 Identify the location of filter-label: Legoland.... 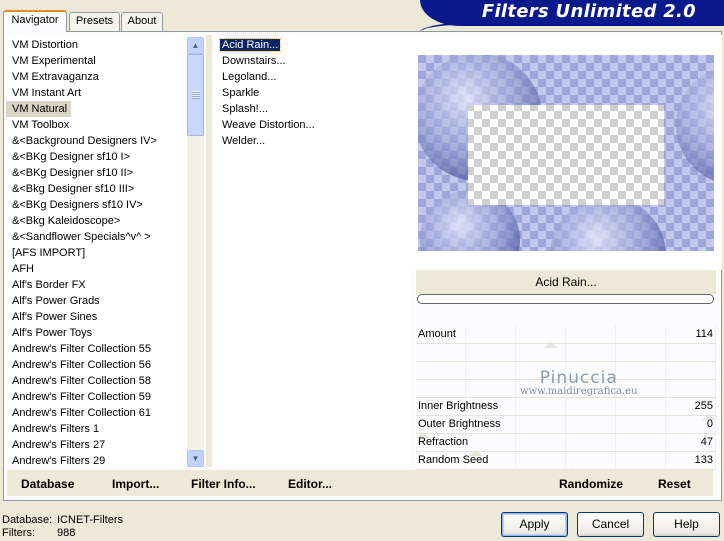
(249, 77).